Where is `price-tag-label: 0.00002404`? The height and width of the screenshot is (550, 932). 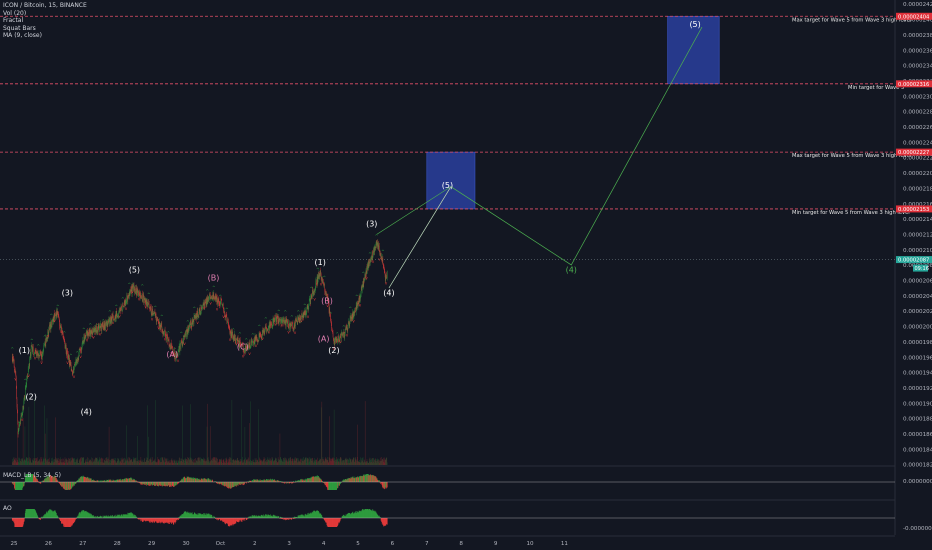
price-tag-label: 0.00002404 is located at coordinates (914, 17).